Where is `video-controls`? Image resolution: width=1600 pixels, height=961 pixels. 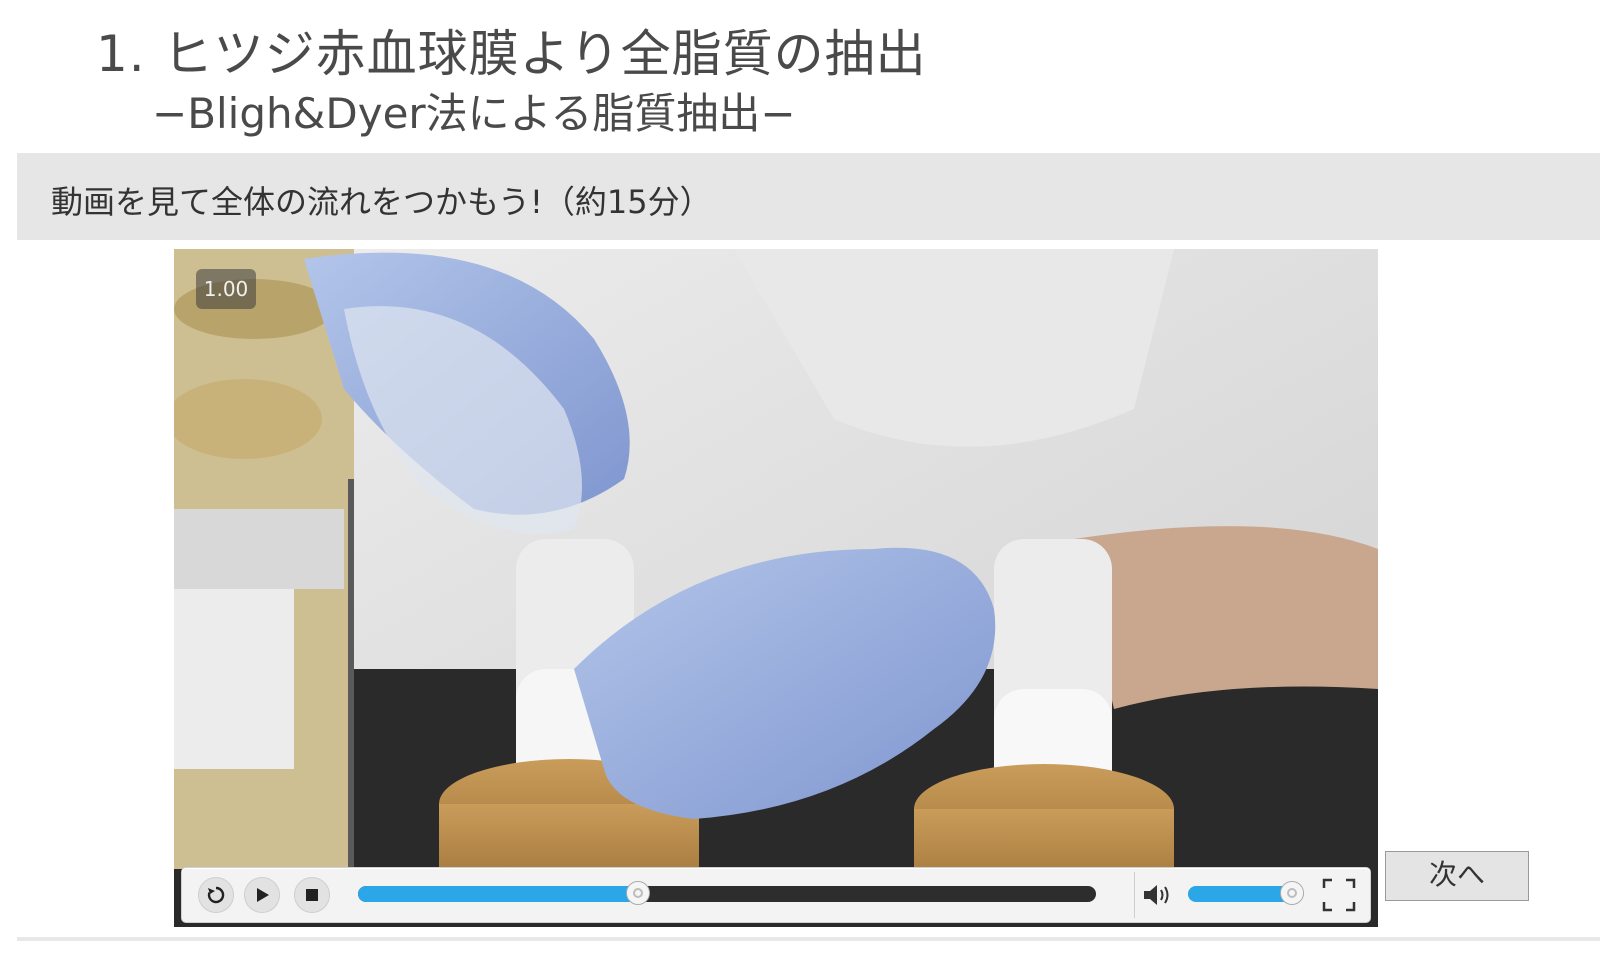 video-controls is located at coordinates (776, 895).